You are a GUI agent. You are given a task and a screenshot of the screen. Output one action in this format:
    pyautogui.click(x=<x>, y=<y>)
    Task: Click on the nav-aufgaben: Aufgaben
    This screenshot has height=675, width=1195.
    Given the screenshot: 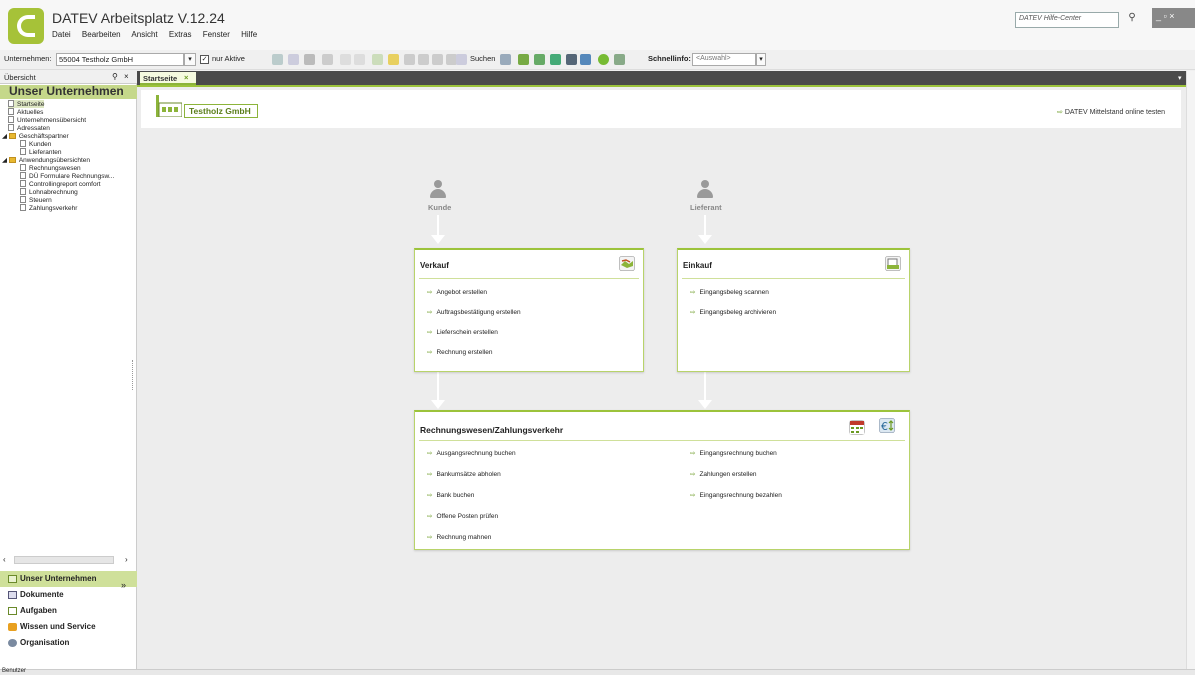 What is the action you would take?
    pyautogui.click(x=68, y=611)
    